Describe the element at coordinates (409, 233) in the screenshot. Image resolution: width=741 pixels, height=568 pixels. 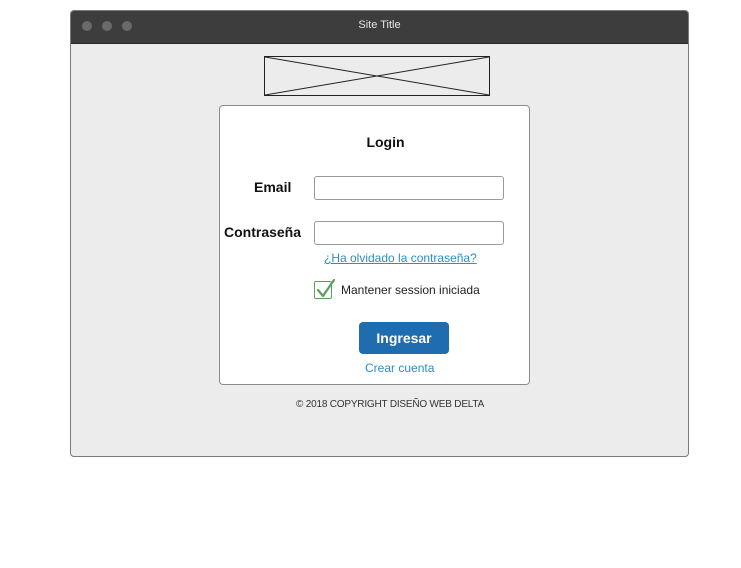
I see `password-field` at that location.